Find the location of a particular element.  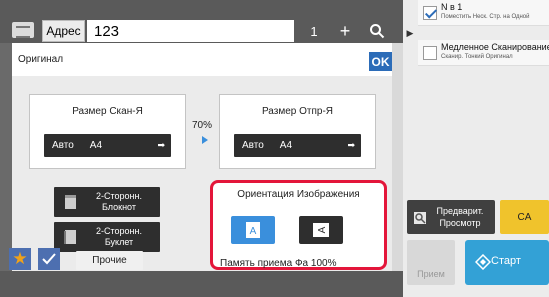

ratio-label: 70% is located at coordinates (202, 125).